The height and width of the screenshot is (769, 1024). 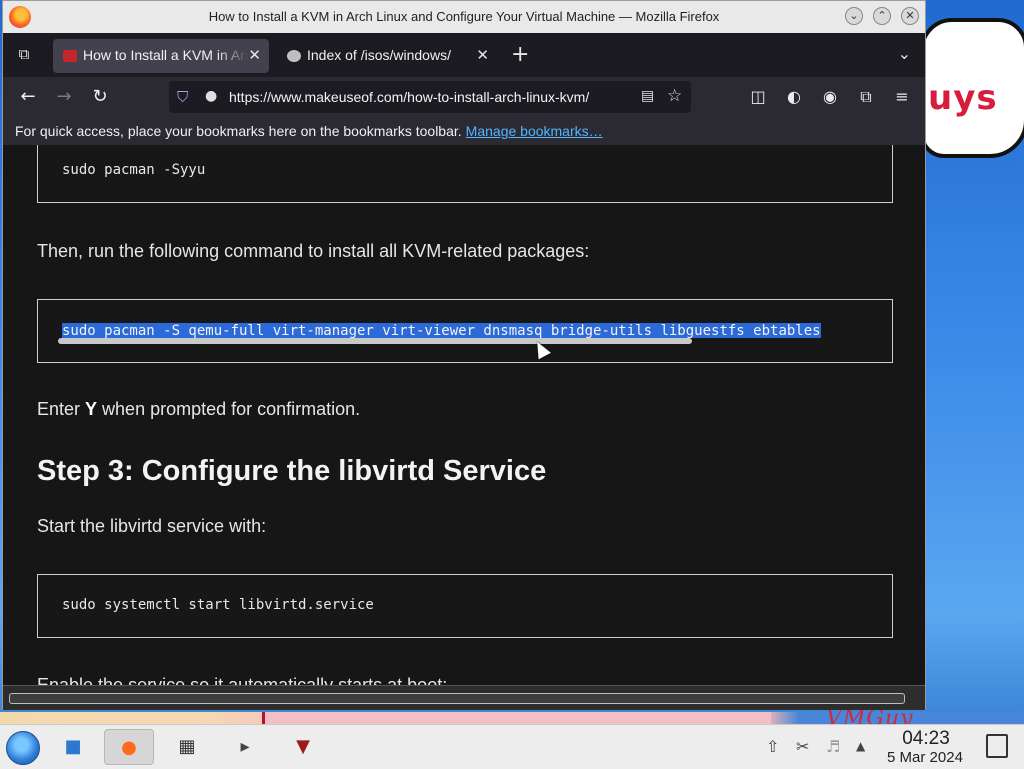 I want to click on section-heading-step-3: Step 3: Configure the libvirtd Service, so click(x=292, y=471).